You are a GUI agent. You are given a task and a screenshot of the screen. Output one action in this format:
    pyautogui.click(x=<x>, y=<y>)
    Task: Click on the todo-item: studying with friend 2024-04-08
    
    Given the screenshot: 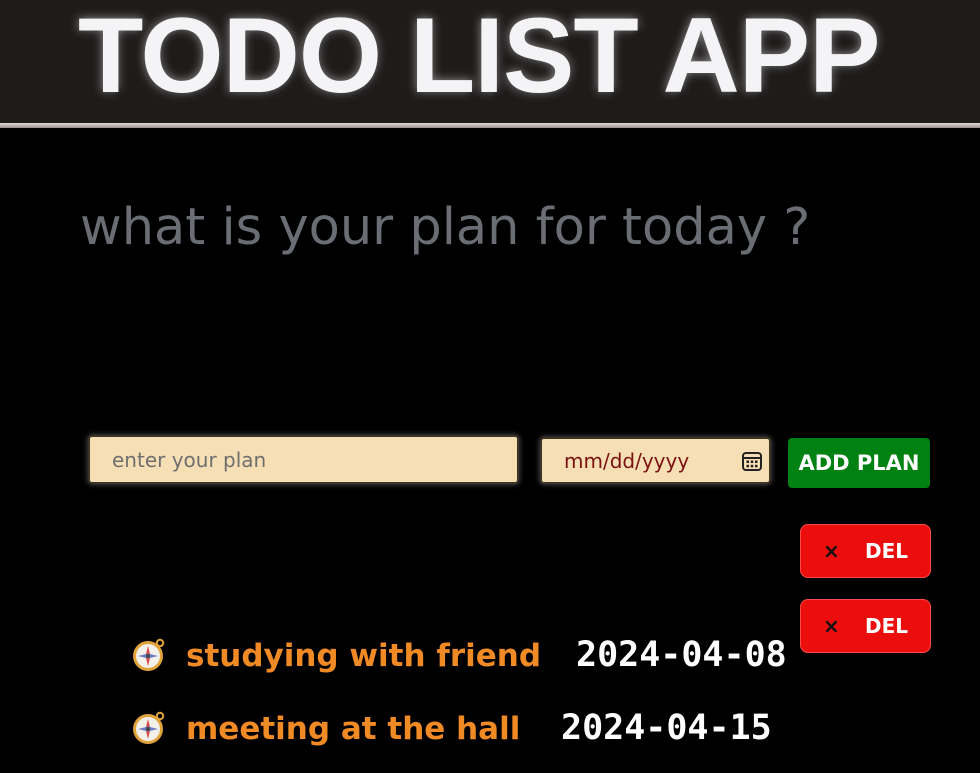 What is the action you would take?
    pyautogui.click(x=470, y=656)
    